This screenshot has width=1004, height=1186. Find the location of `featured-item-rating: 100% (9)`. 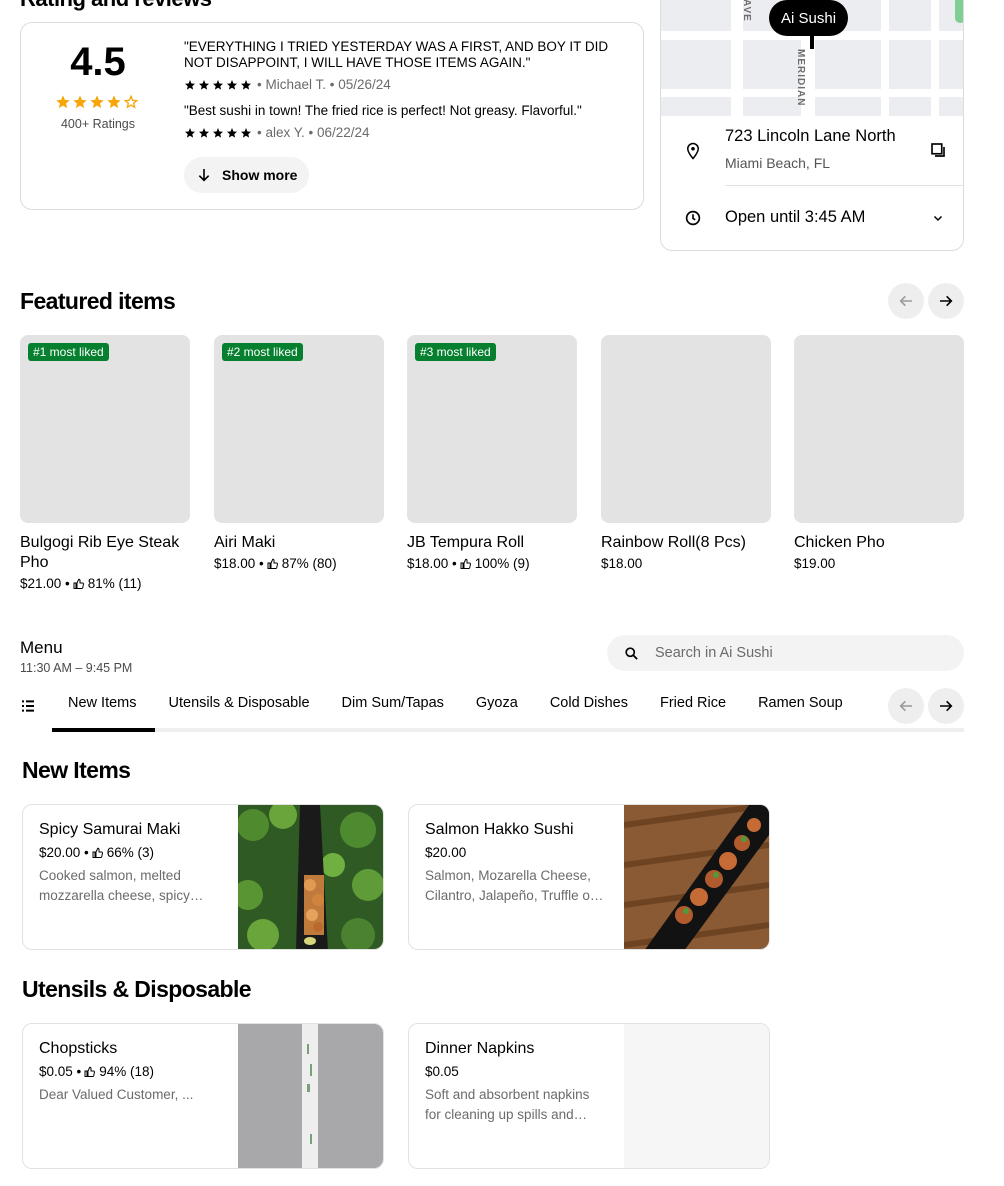

featured-item-rating: 100% (9) is located at coordinates (502, 563).